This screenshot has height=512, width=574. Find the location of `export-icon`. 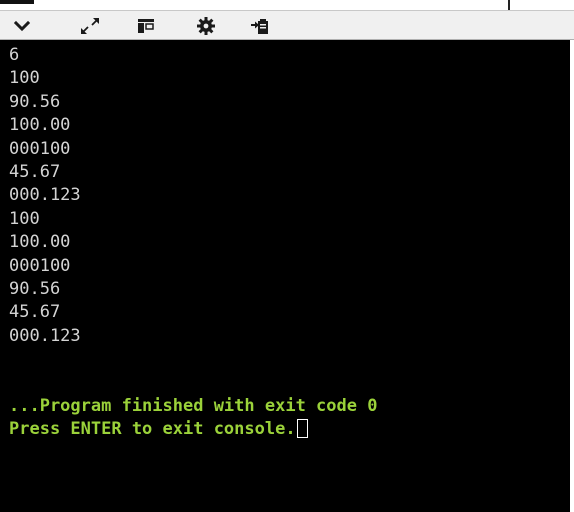

export-icon is located at coordinates (259, 26).